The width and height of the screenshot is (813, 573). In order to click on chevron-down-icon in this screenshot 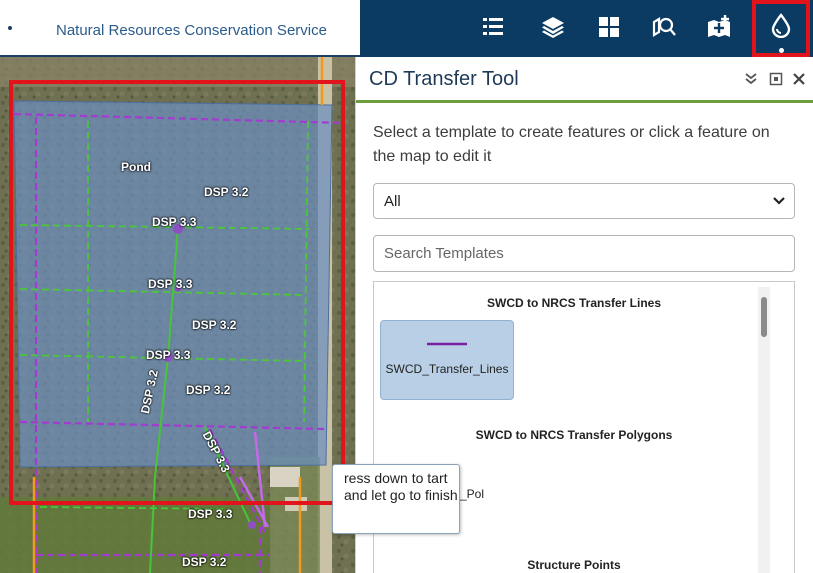, I will do `click(779, 201)`.